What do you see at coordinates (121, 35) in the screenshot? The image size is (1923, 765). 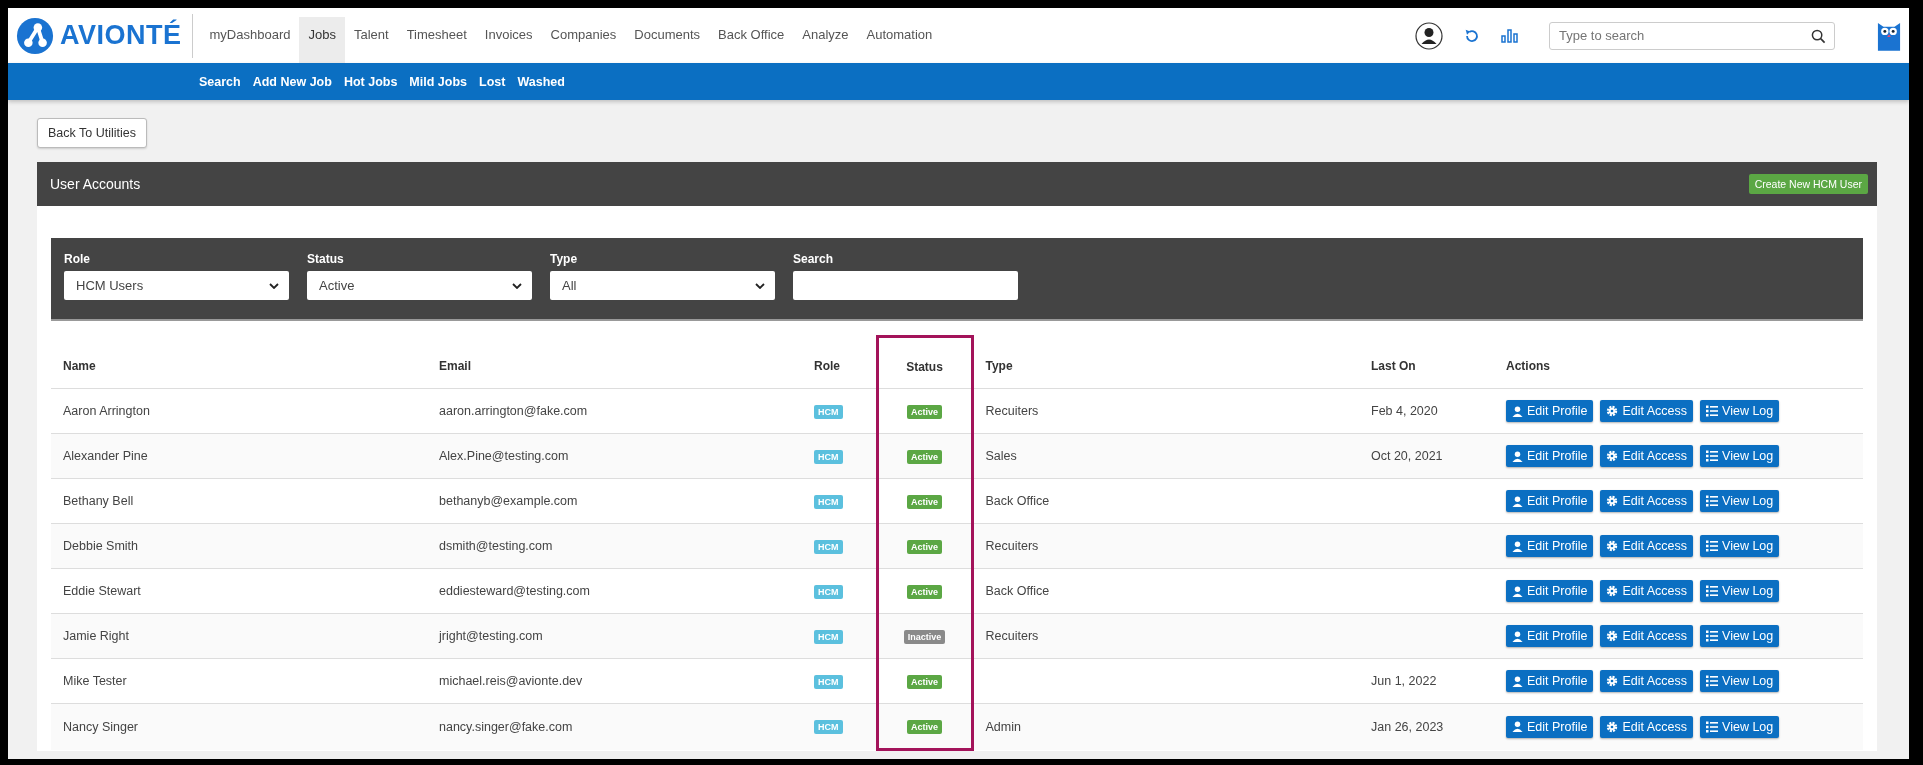 I see `brand-name: AVIONTÉ` at bounding box center [121, 35].